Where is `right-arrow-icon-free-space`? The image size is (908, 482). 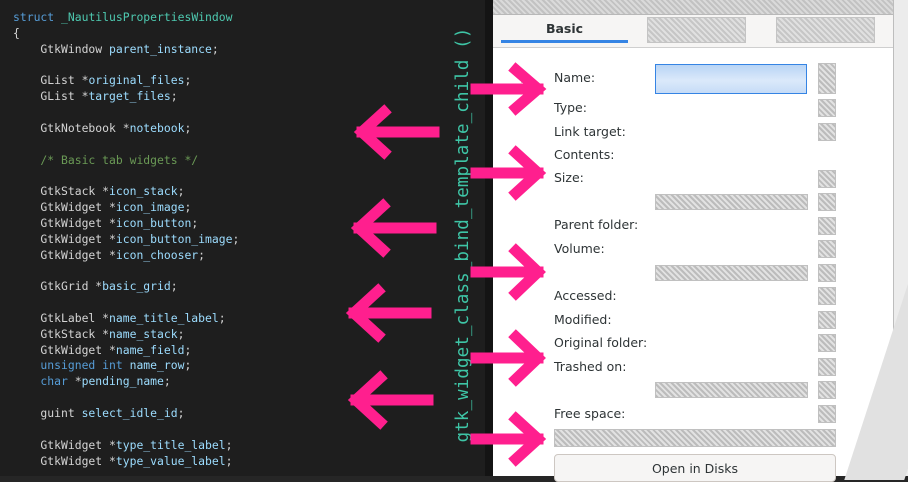 right-arrow-icon-free-space is located at coordinates (508, 439).